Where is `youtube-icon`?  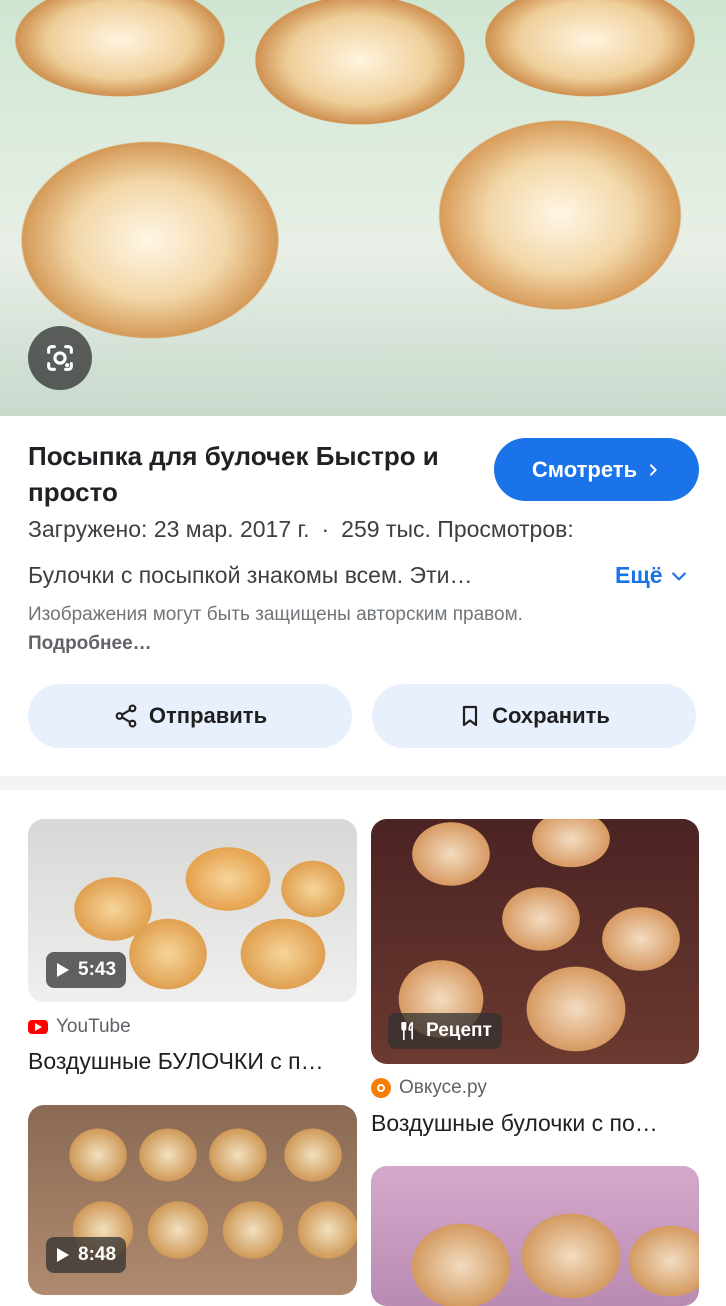
youtube-icon is located at coordinates (38, 1027).